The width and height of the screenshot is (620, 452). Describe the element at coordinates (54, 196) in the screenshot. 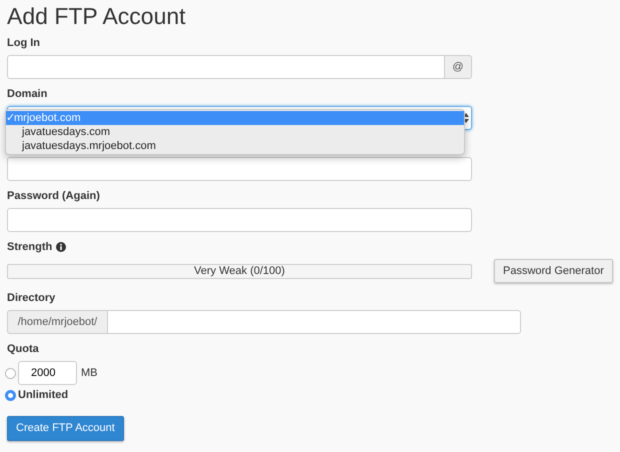

I see `field-label: Password (Again)` at that location.